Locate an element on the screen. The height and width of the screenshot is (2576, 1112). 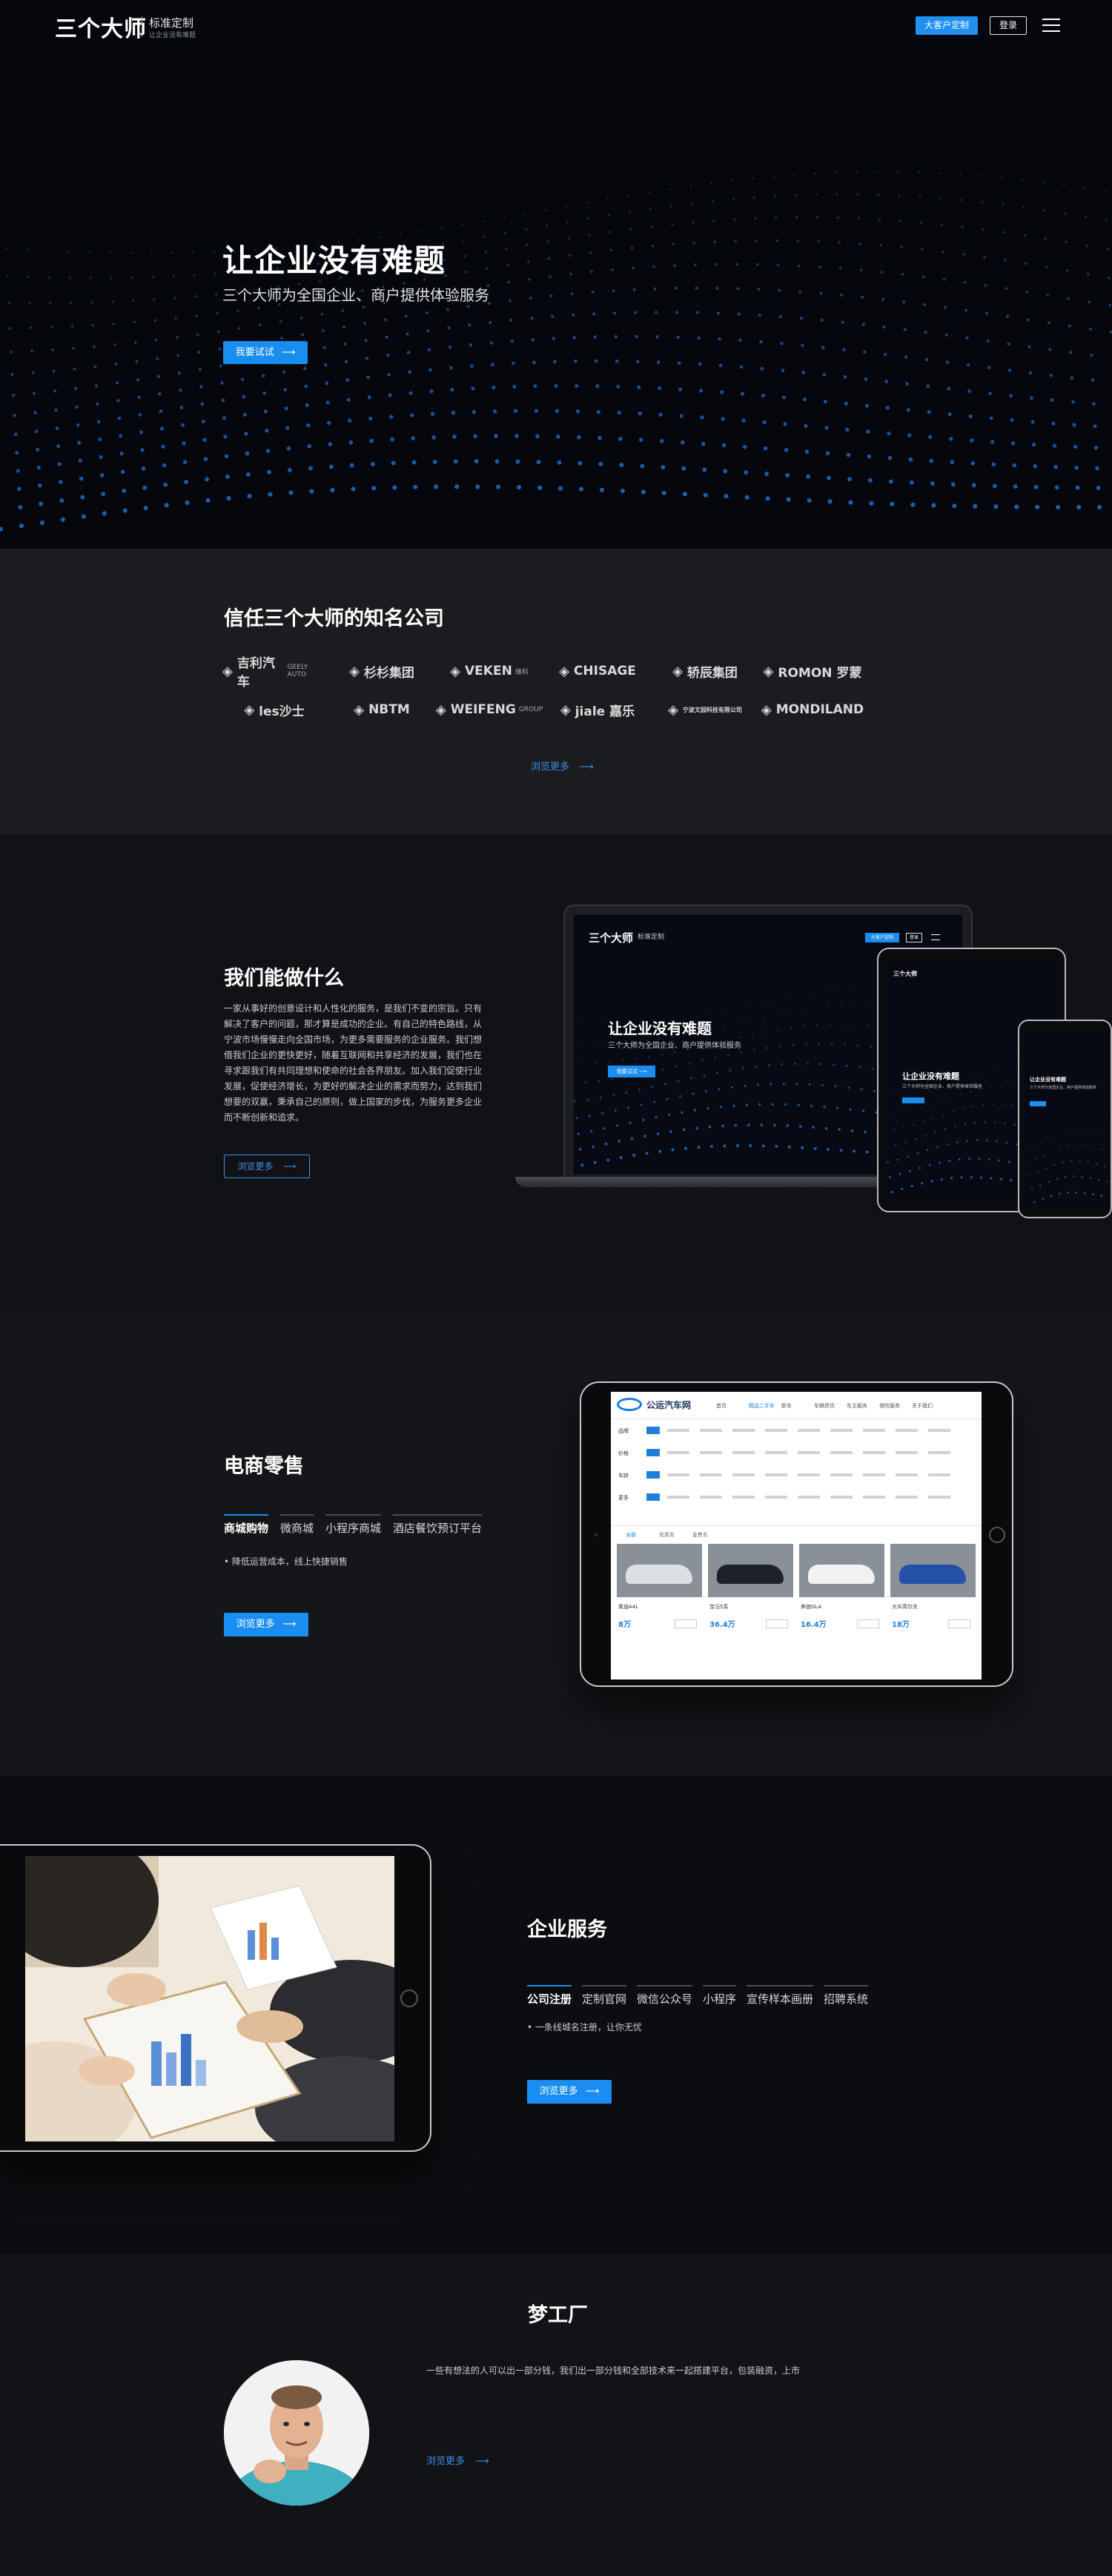
hero-try-button: 我要试试 ⟶ is located at coordinates (265, 352).